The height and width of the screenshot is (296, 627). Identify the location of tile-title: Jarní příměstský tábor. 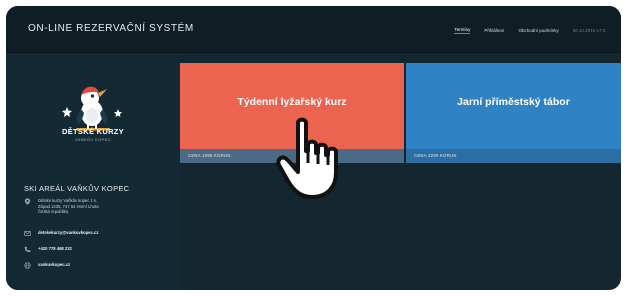
(513, 102).